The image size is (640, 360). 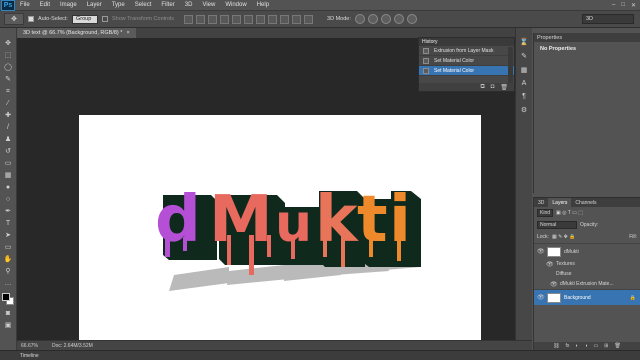 What do you see at coordinates (608, 19) in the screenshot?
I see `workspace-dropdown: 3D` at bounding box center [608, 19].